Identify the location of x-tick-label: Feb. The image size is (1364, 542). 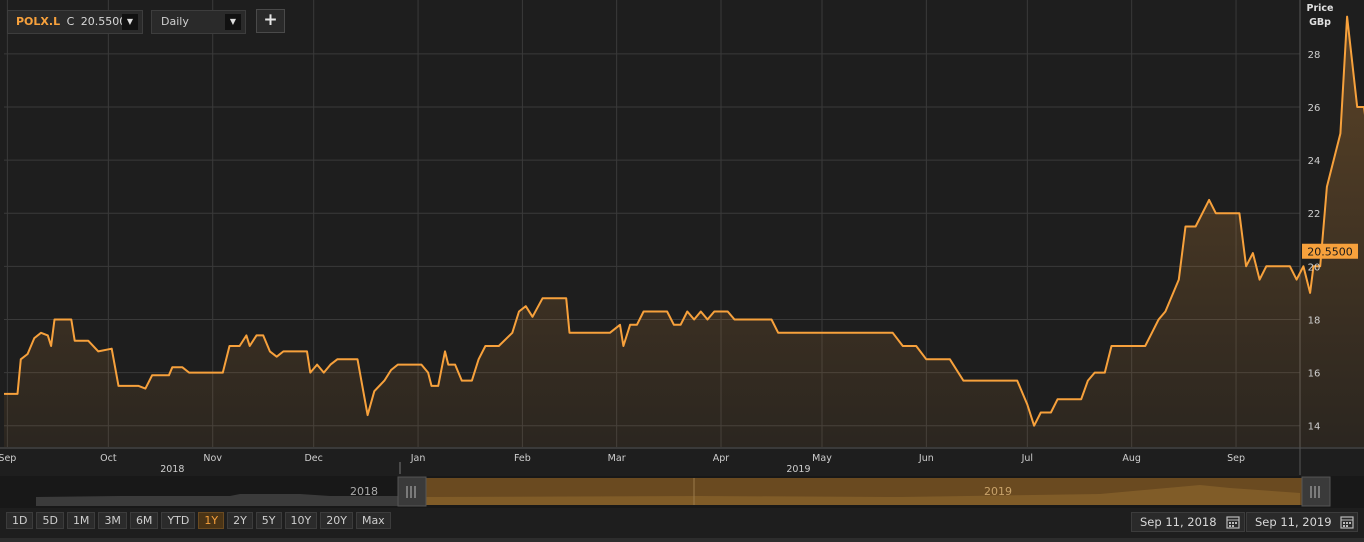
(522, 458).